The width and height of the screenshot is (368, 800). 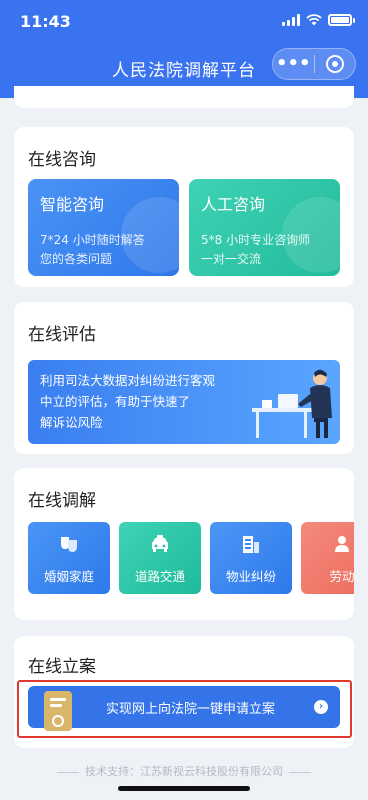 I want to click on manual-consult-desc-line2: 一对一交流, so click(x=231, y=259).